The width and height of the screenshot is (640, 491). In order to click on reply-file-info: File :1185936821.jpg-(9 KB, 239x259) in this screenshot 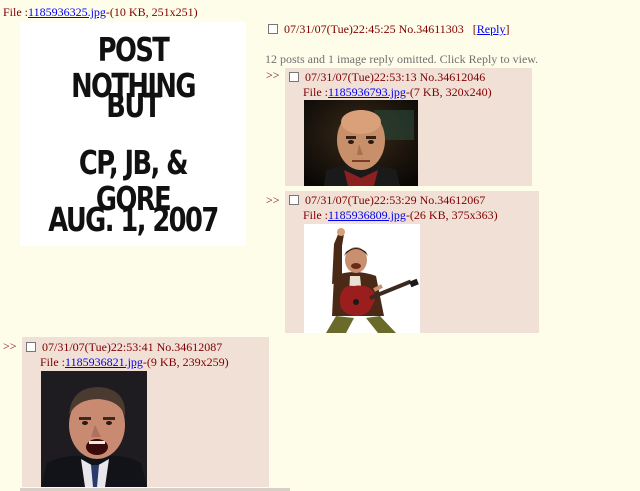, I will do `click(134, 362)`.